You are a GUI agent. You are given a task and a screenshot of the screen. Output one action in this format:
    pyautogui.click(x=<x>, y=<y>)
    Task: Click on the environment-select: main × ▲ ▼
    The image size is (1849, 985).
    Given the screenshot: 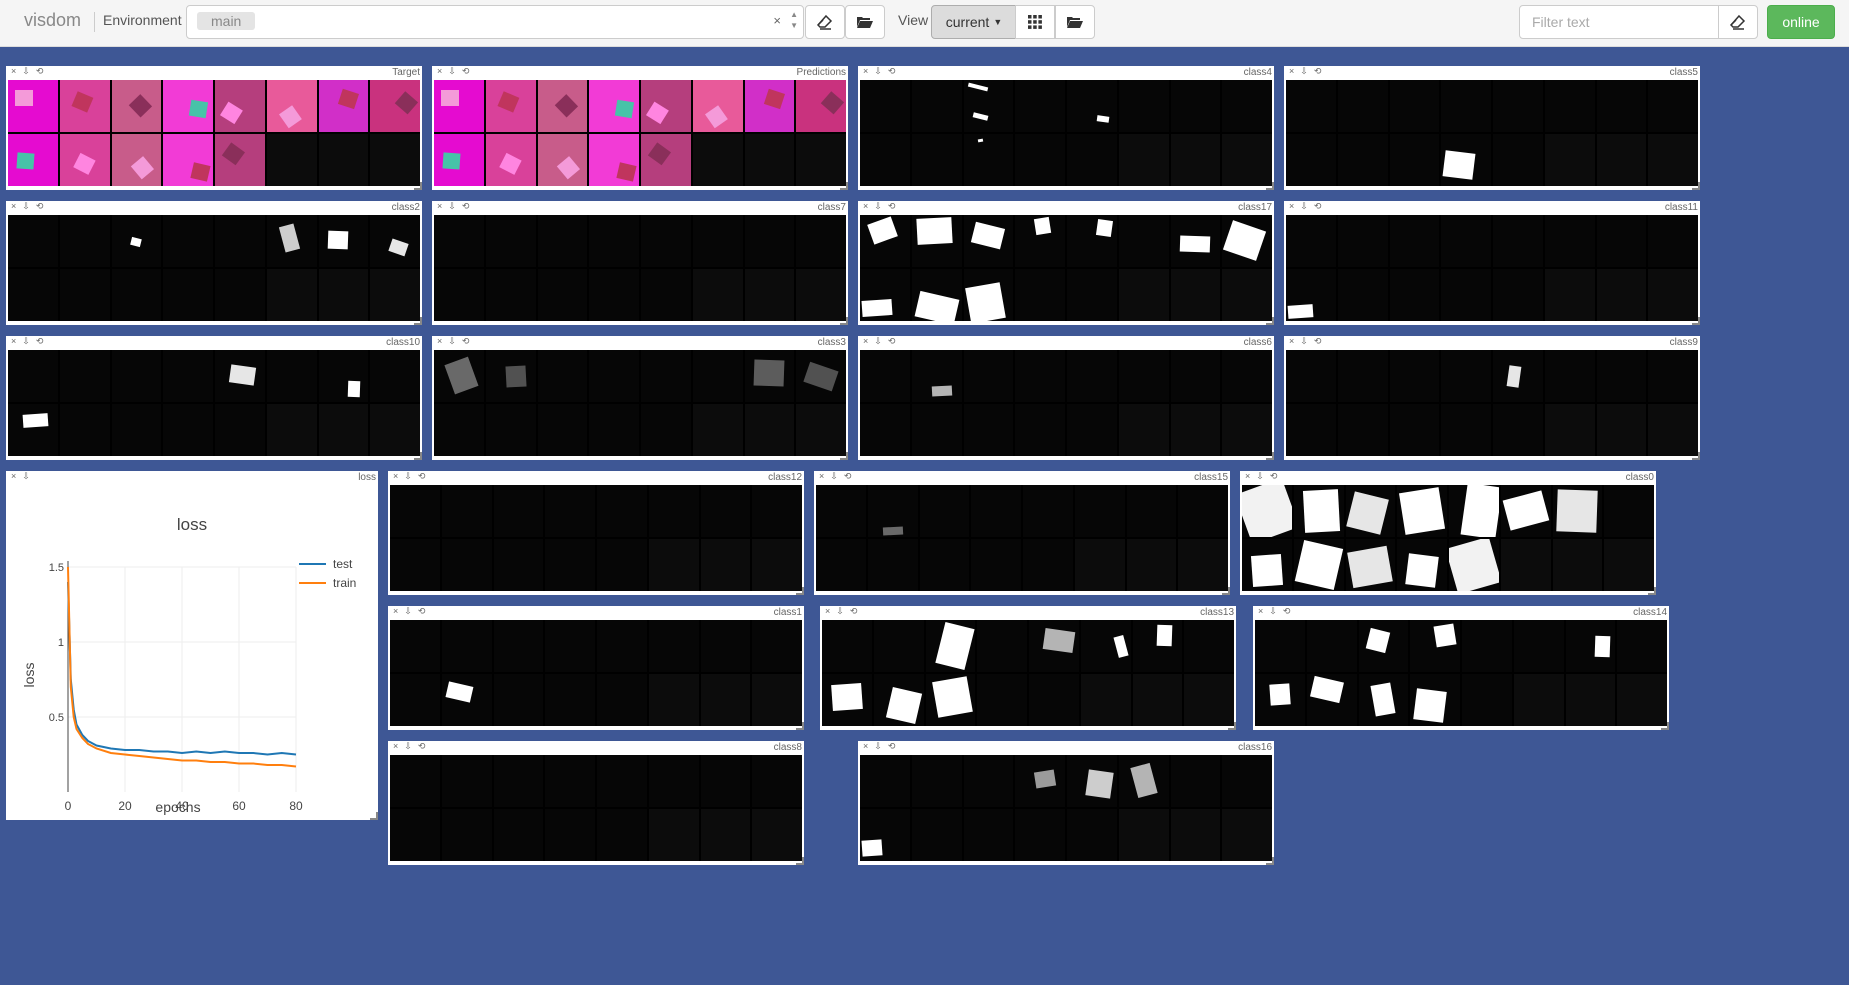 What is the action you would take?
    pyautogui.click(x=495, y=22)
    